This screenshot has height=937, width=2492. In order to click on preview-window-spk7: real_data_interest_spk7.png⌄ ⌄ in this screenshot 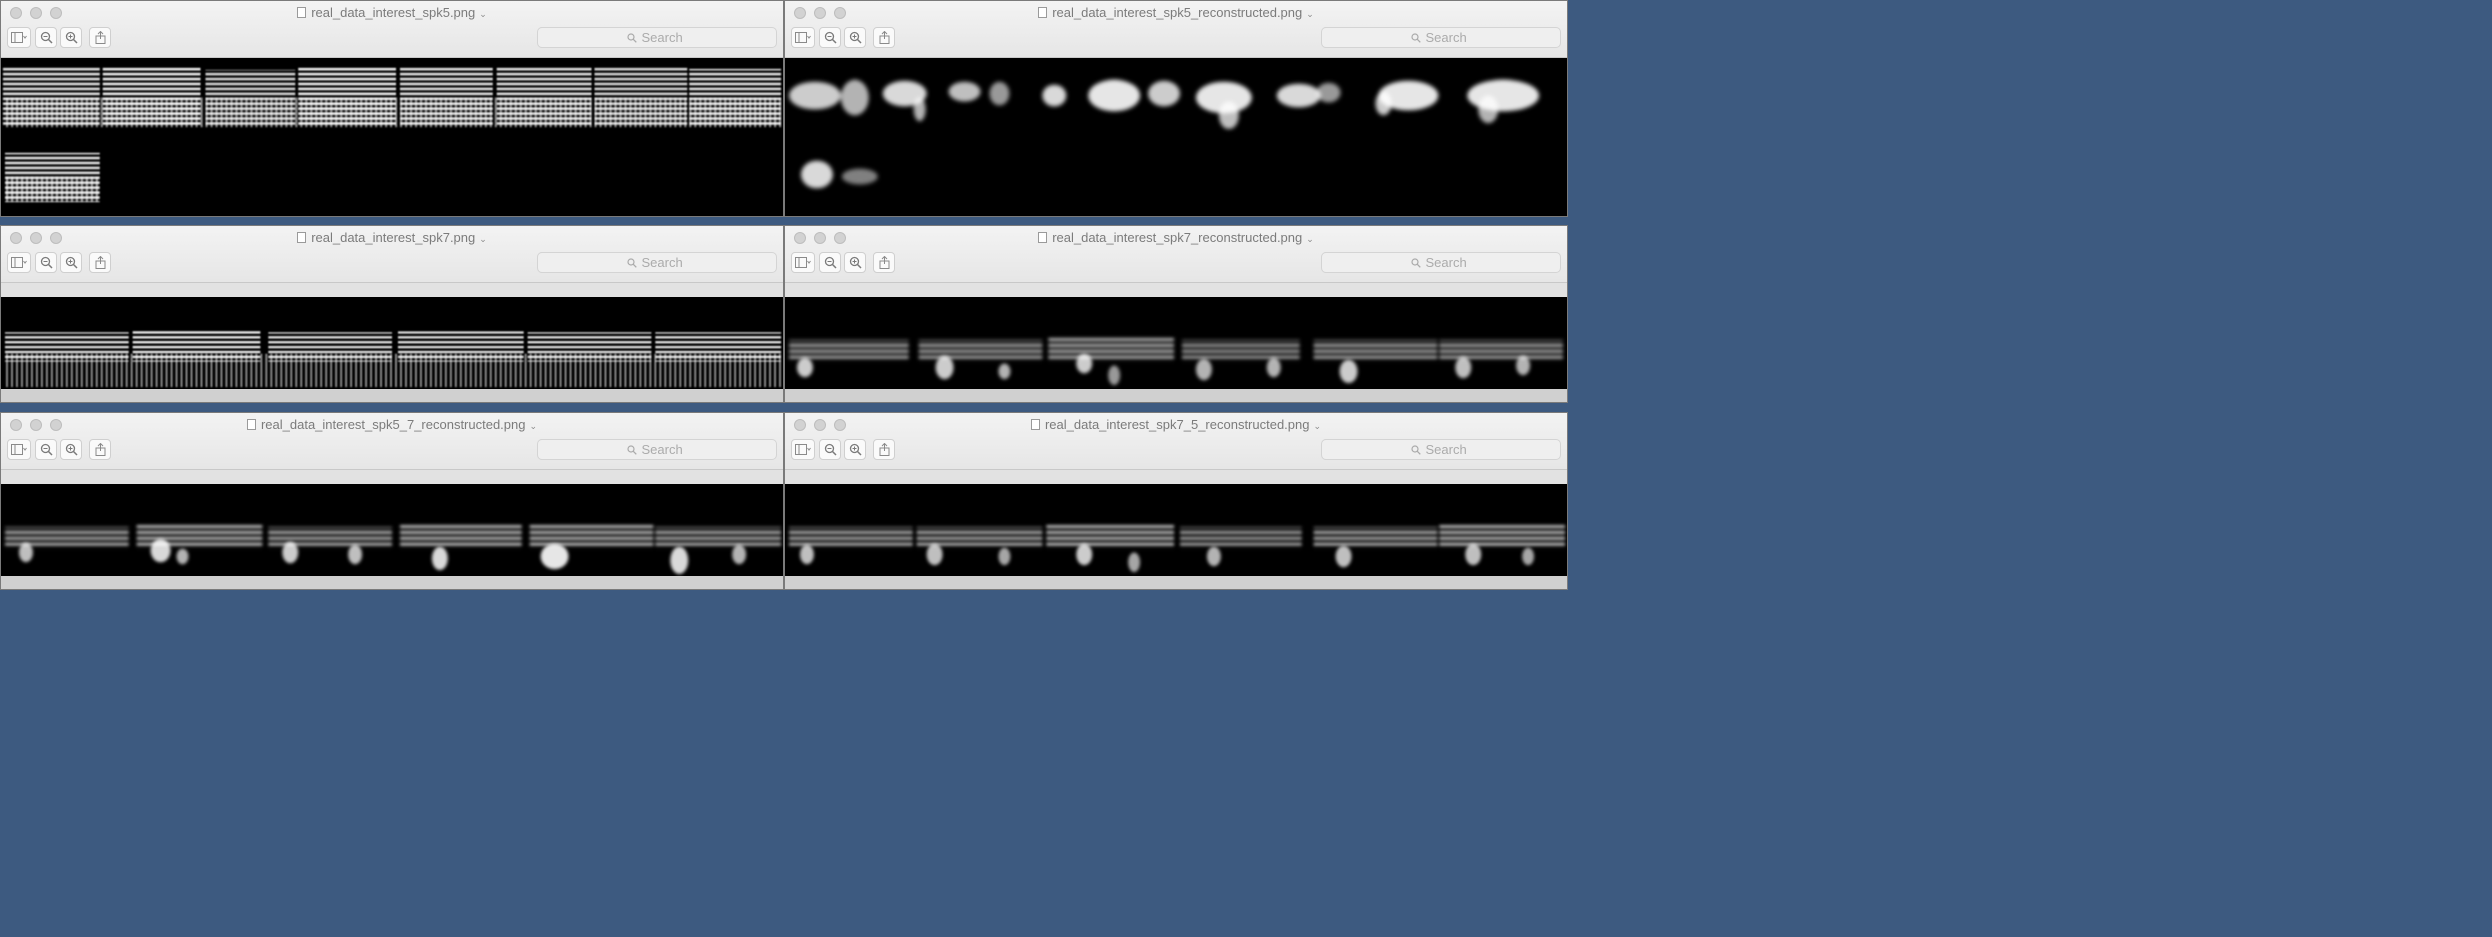, I will do `click(392, 314)`.